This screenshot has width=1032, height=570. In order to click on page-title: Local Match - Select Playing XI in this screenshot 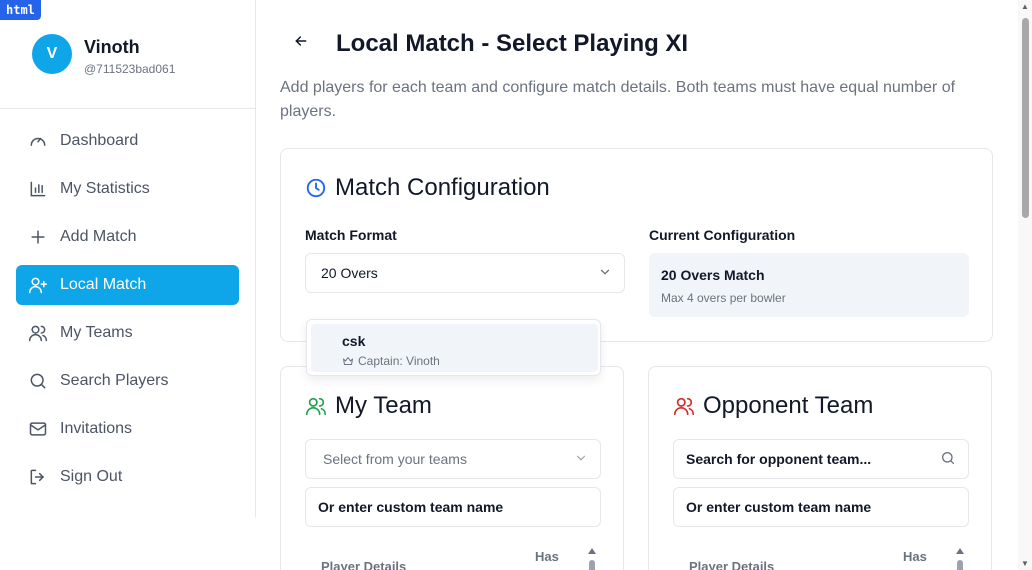, I will do `click(512, 43)`.